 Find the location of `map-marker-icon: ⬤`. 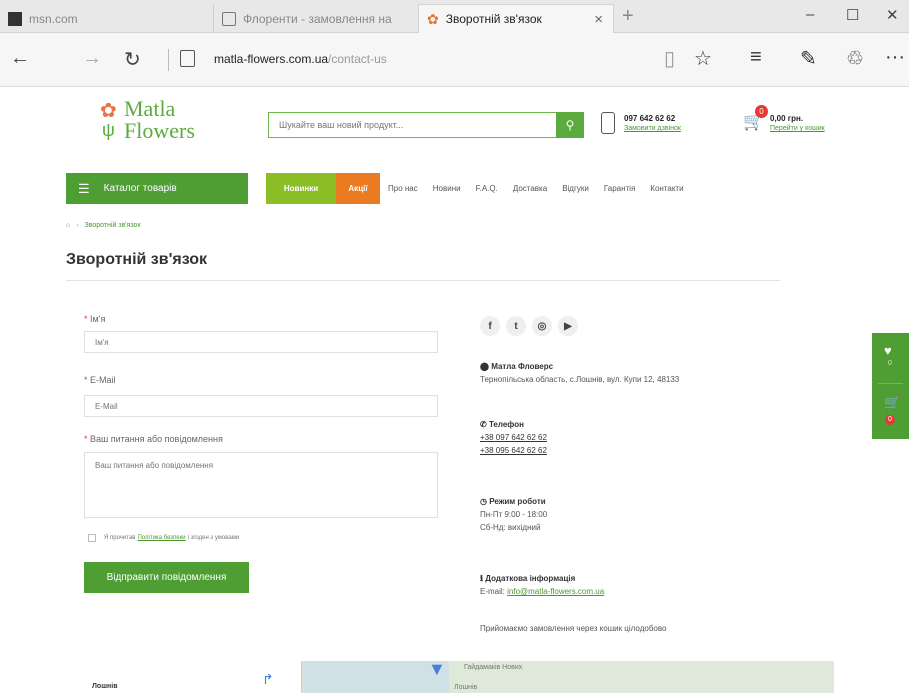

map-marker-icon: ⬤ is located at coordinates (484, 366).